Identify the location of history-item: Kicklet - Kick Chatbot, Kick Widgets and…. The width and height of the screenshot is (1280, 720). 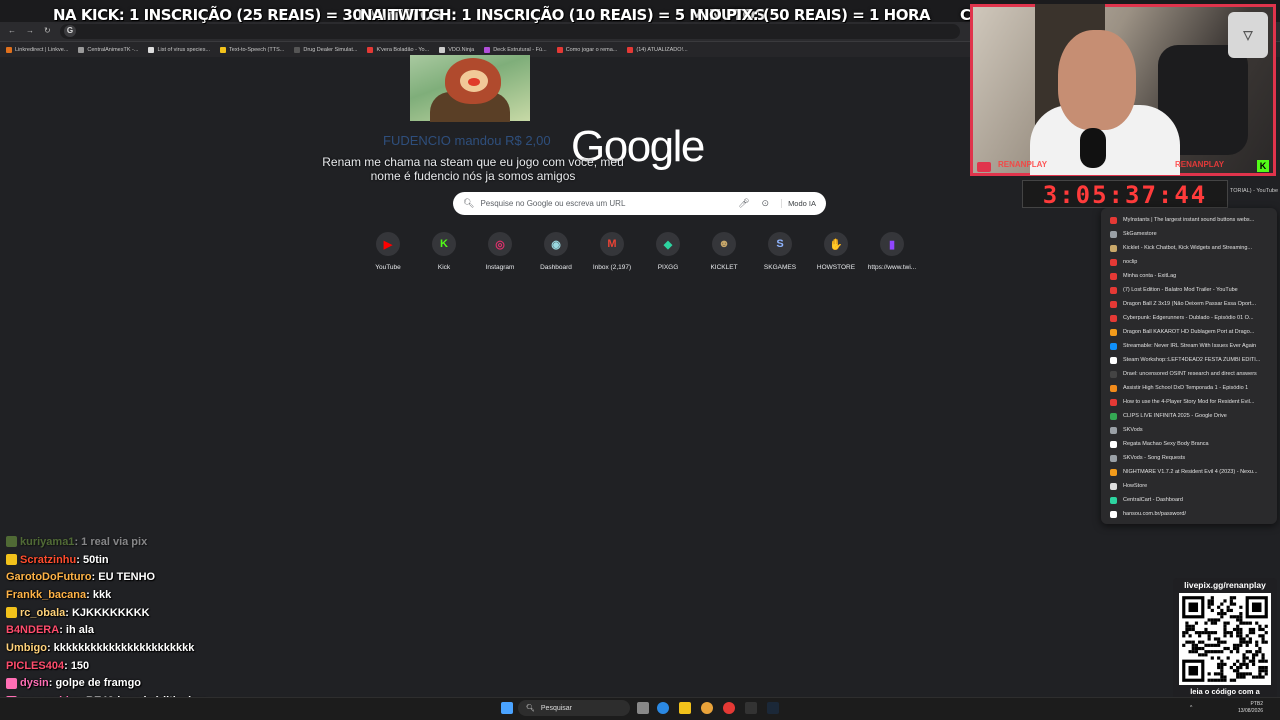
(1189, 248).